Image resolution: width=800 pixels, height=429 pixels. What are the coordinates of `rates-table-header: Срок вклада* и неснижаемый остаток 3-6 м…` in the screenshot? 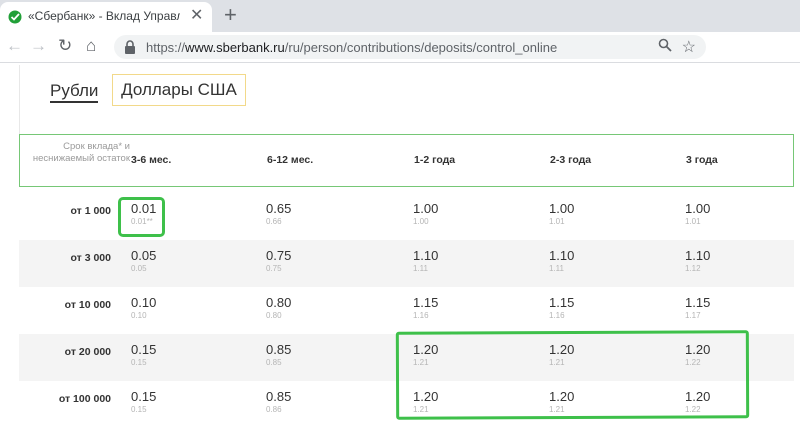 It's located at (406, 160).